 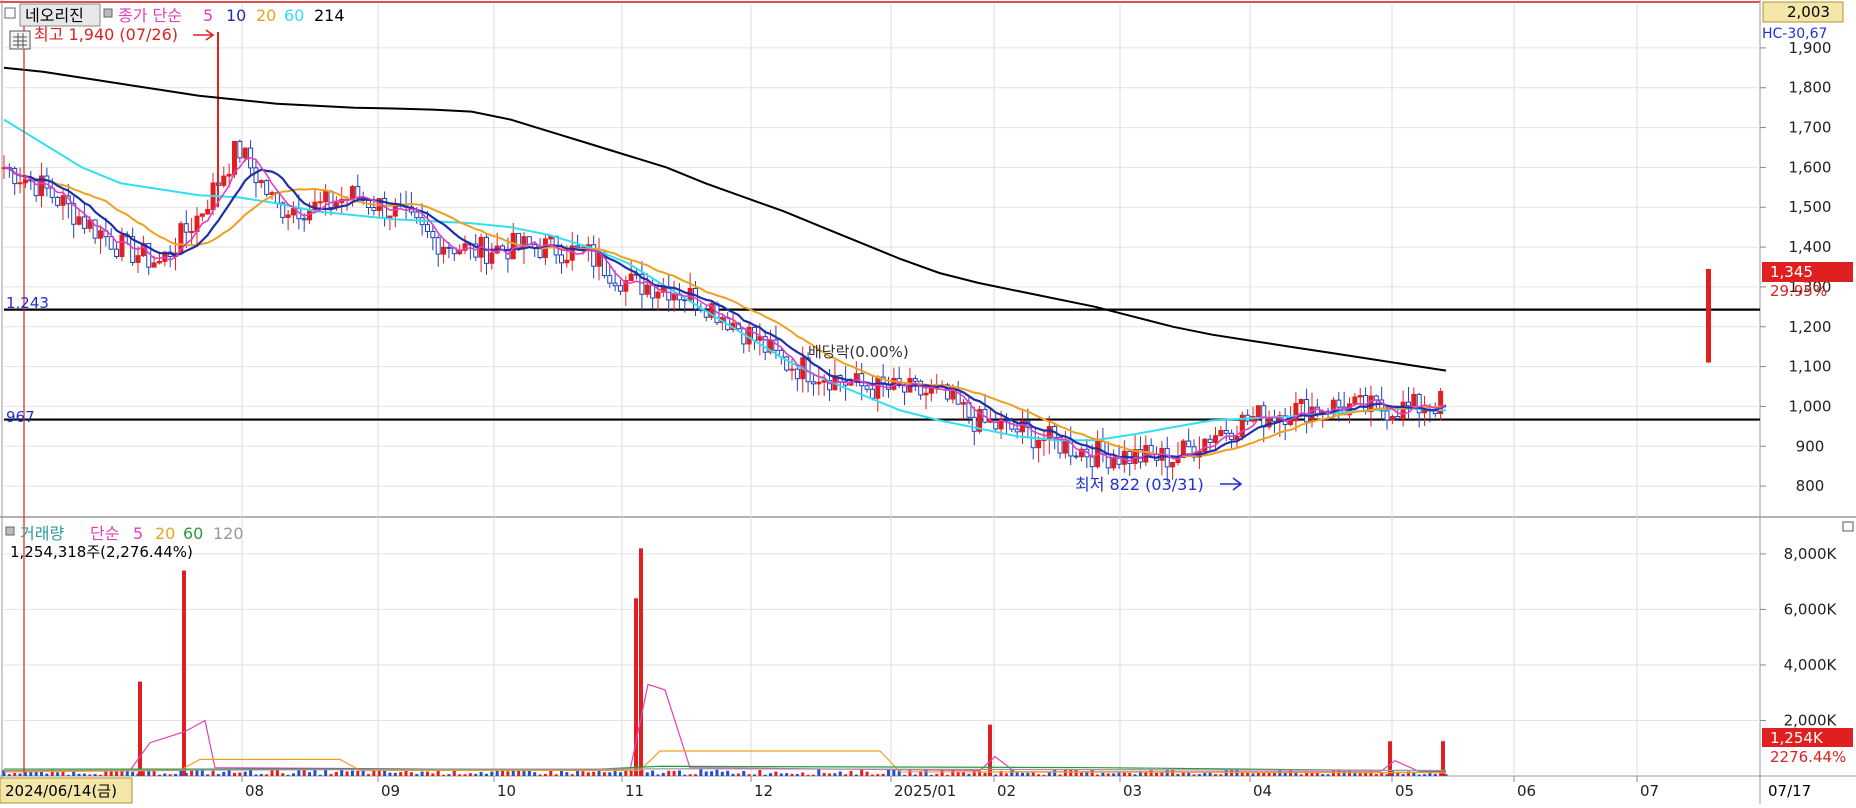 What do you see at coordinates (1811, 554) in the screenshot?
I see `volume-tick-label: 8,000K` at bounding box center [1811, 554].